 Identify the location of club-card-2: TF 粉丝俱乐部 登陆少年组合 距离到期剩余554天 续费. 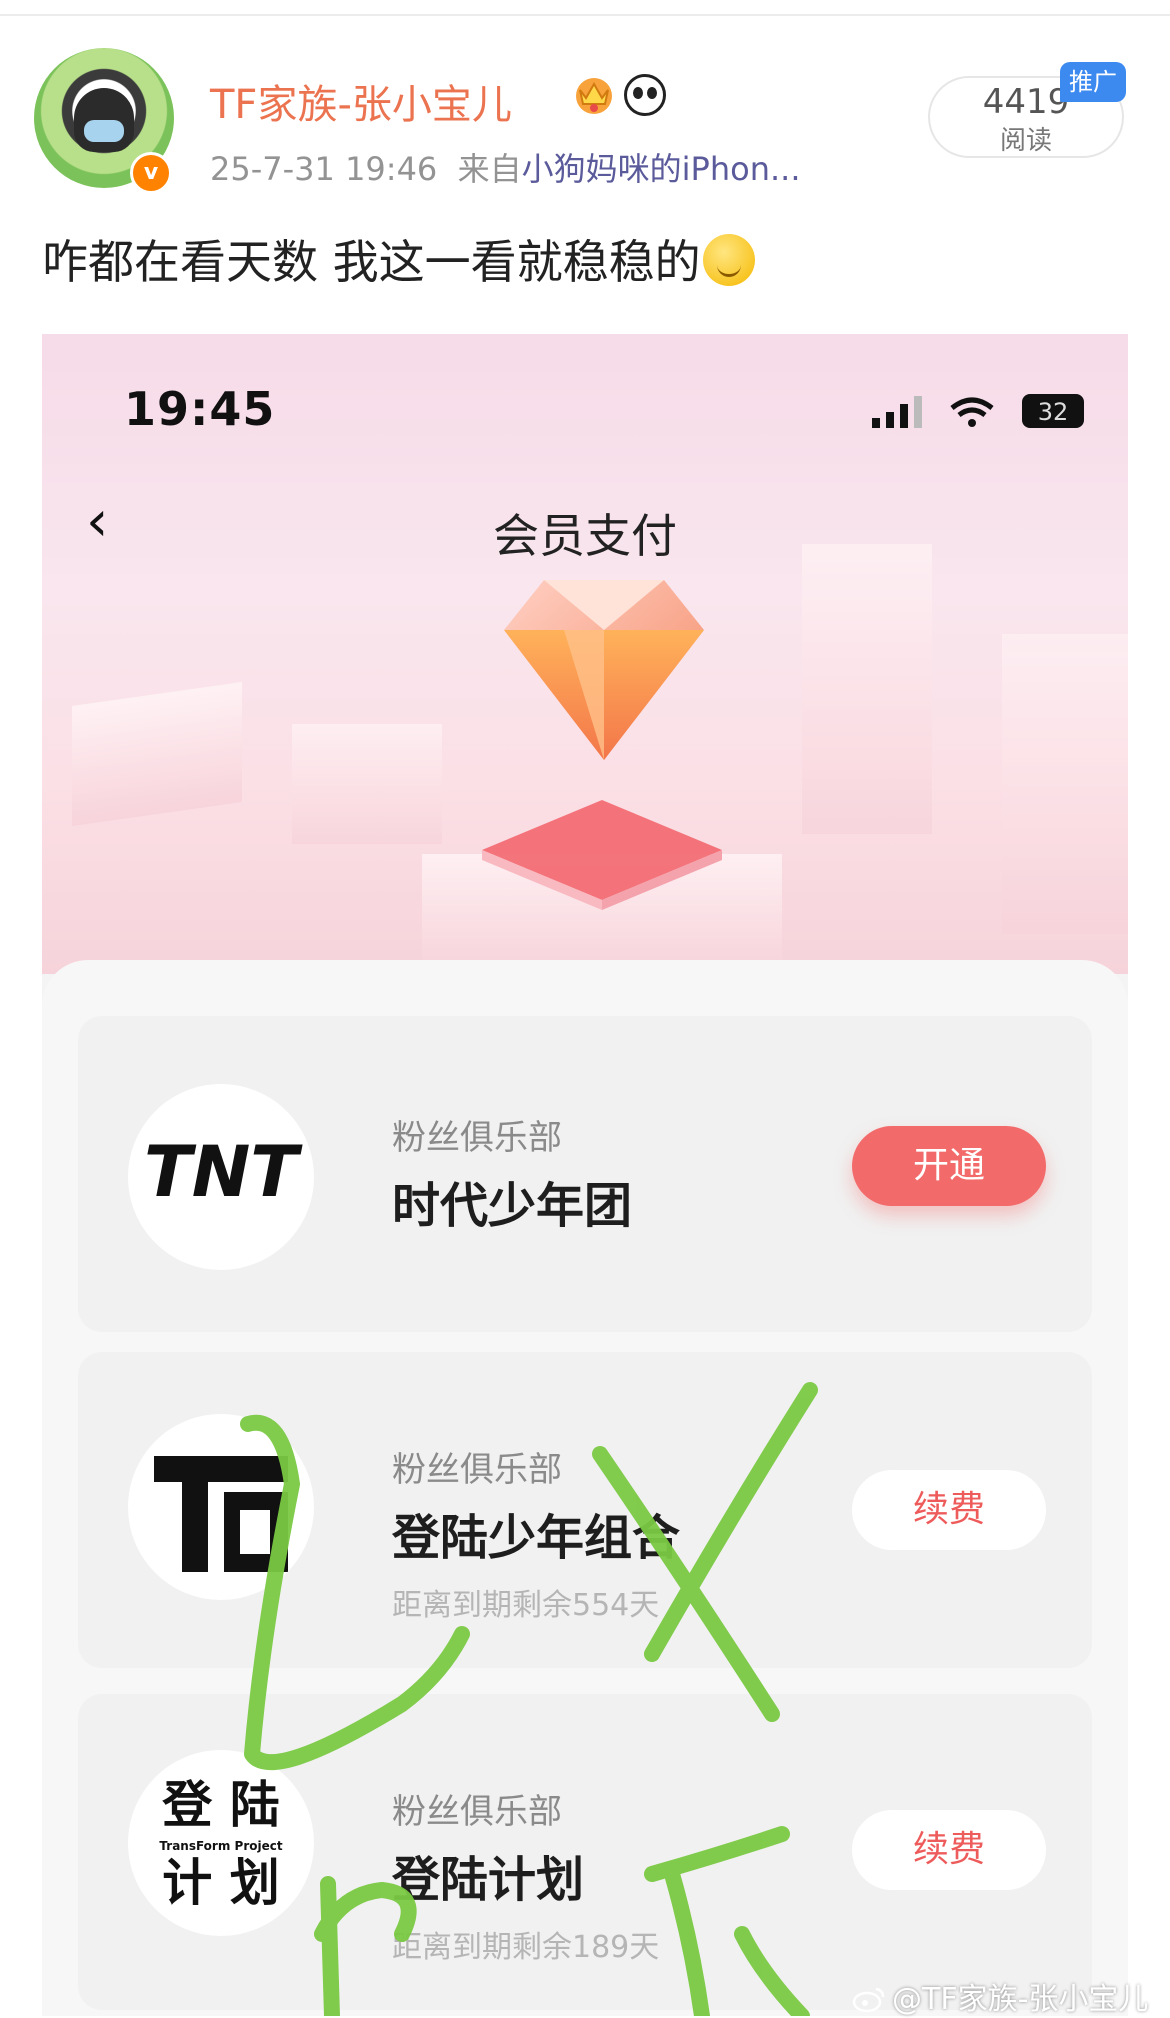
(585, 1510).